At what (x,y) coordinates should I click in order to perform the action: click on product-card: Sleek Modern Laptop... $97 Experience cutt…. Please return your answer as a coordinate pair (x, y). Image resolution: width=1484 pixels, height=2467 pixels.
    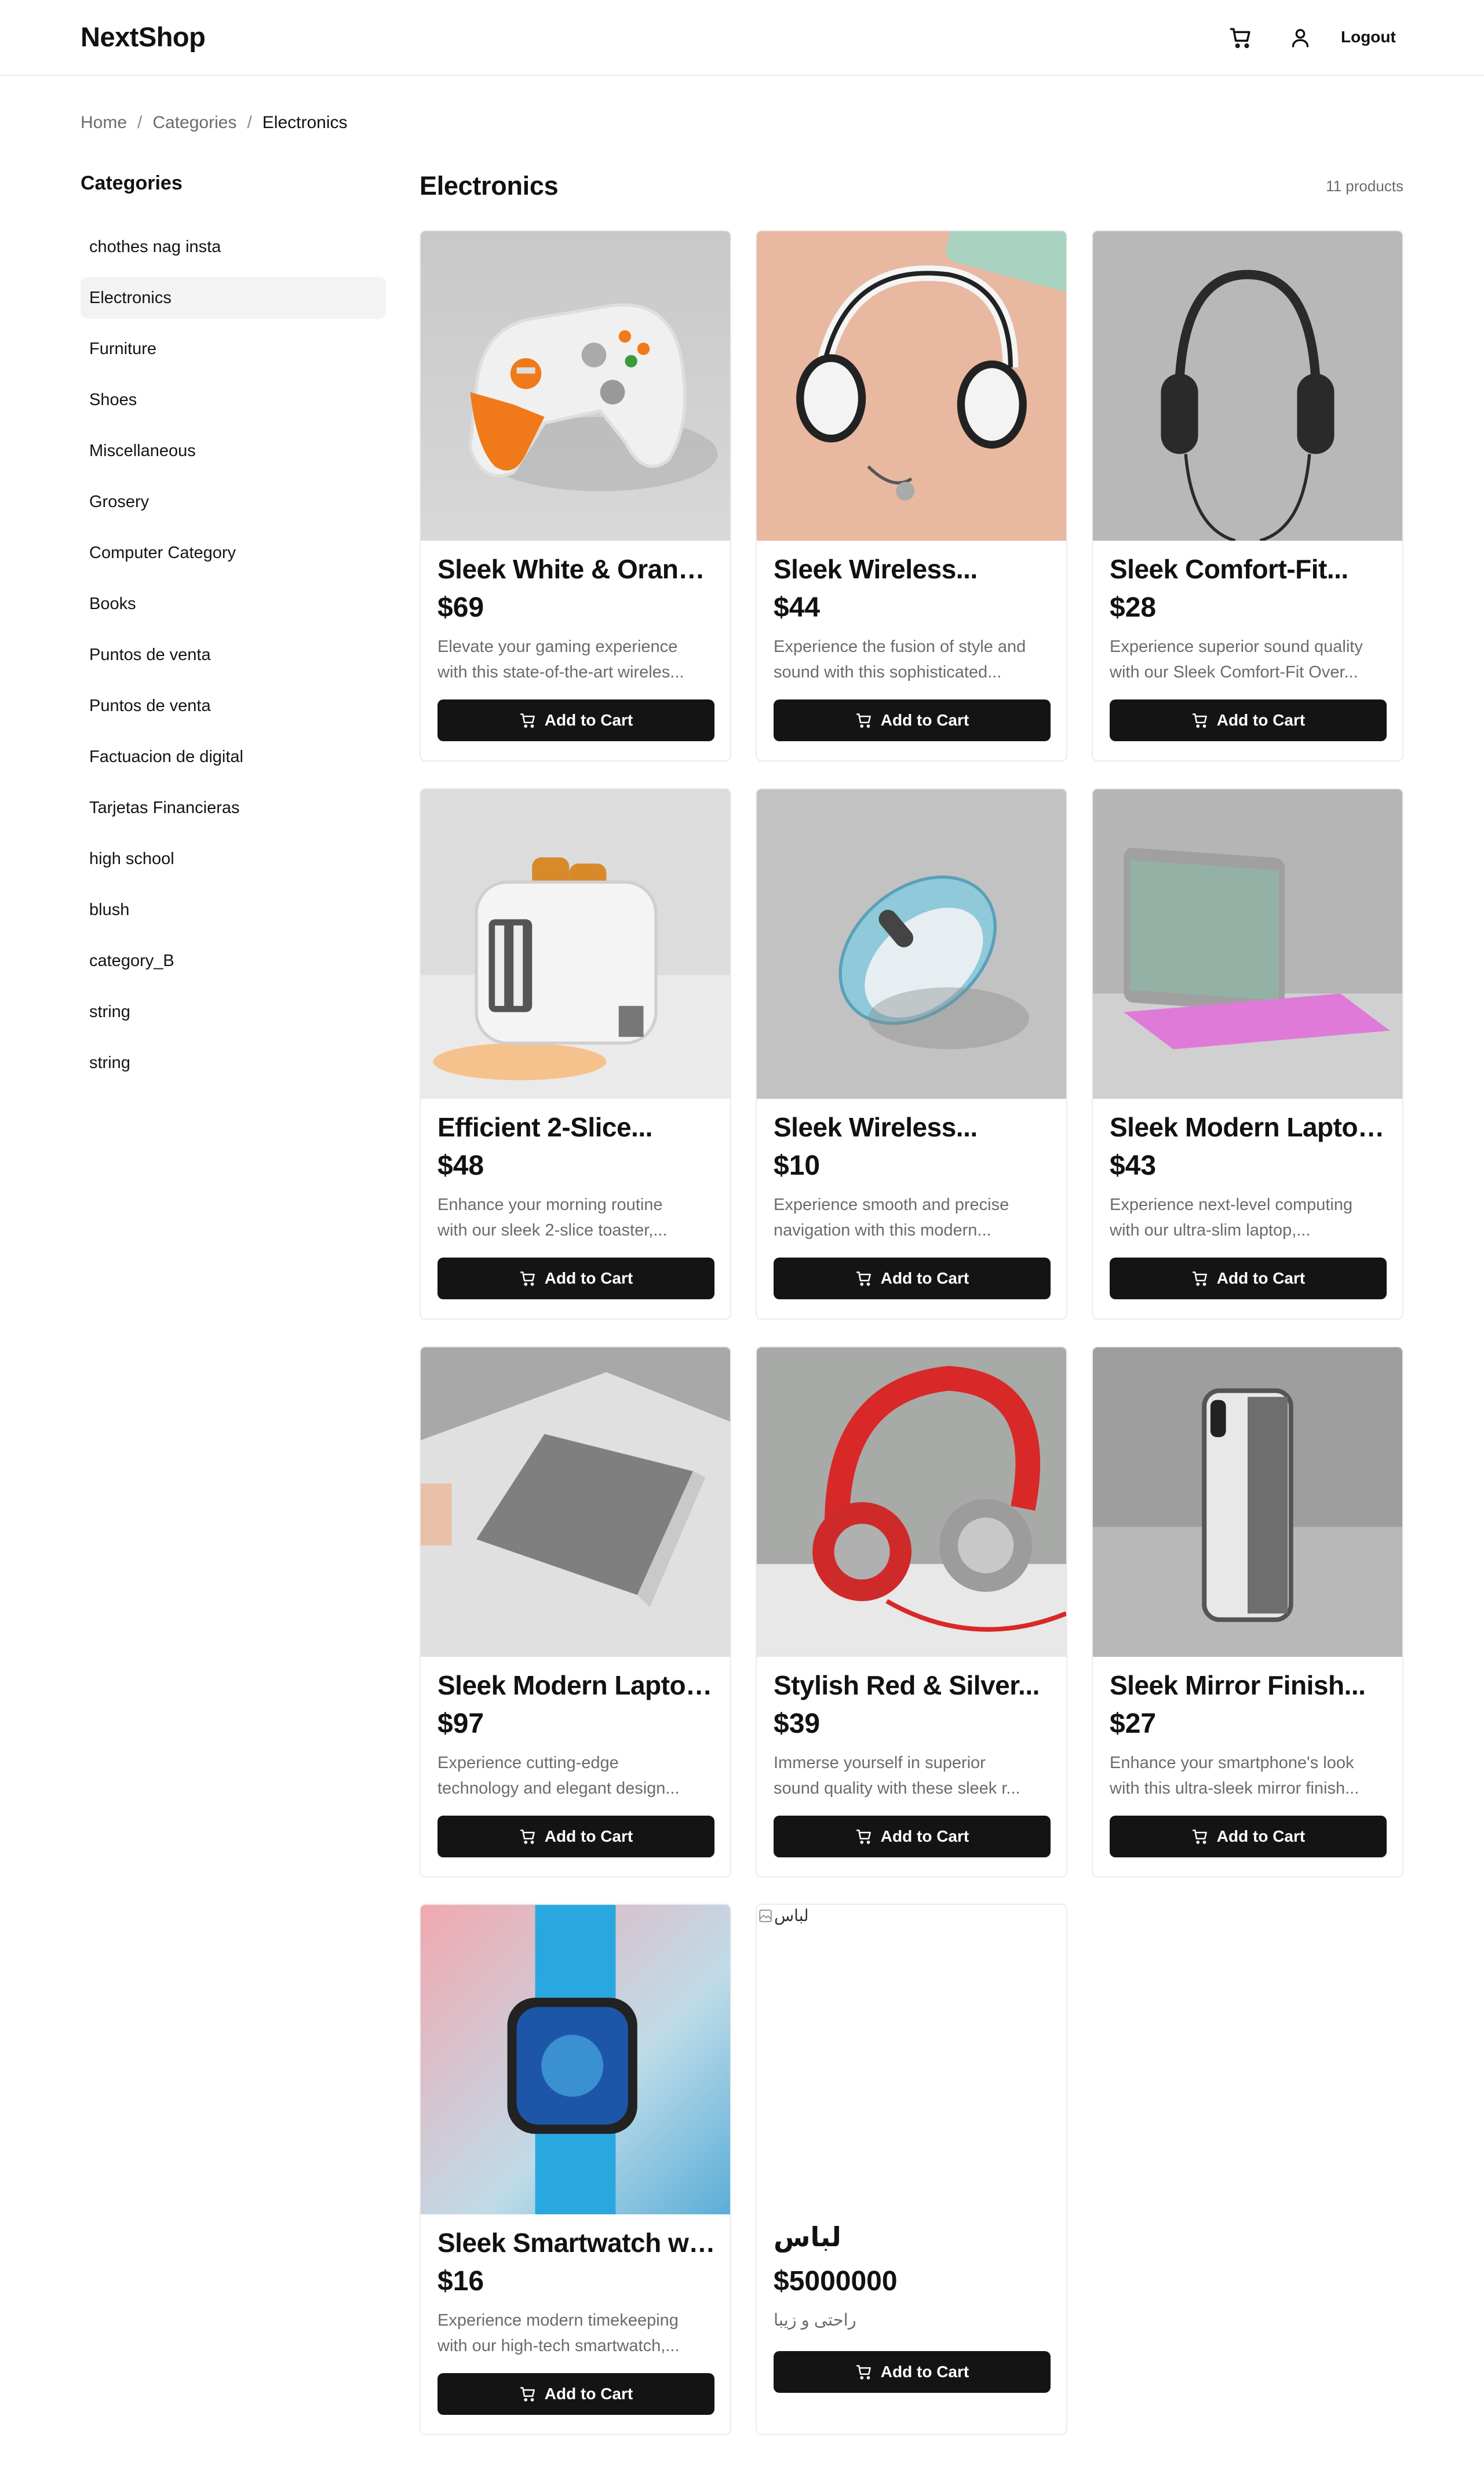
    Looking at the image, I should click on (575, 1612).